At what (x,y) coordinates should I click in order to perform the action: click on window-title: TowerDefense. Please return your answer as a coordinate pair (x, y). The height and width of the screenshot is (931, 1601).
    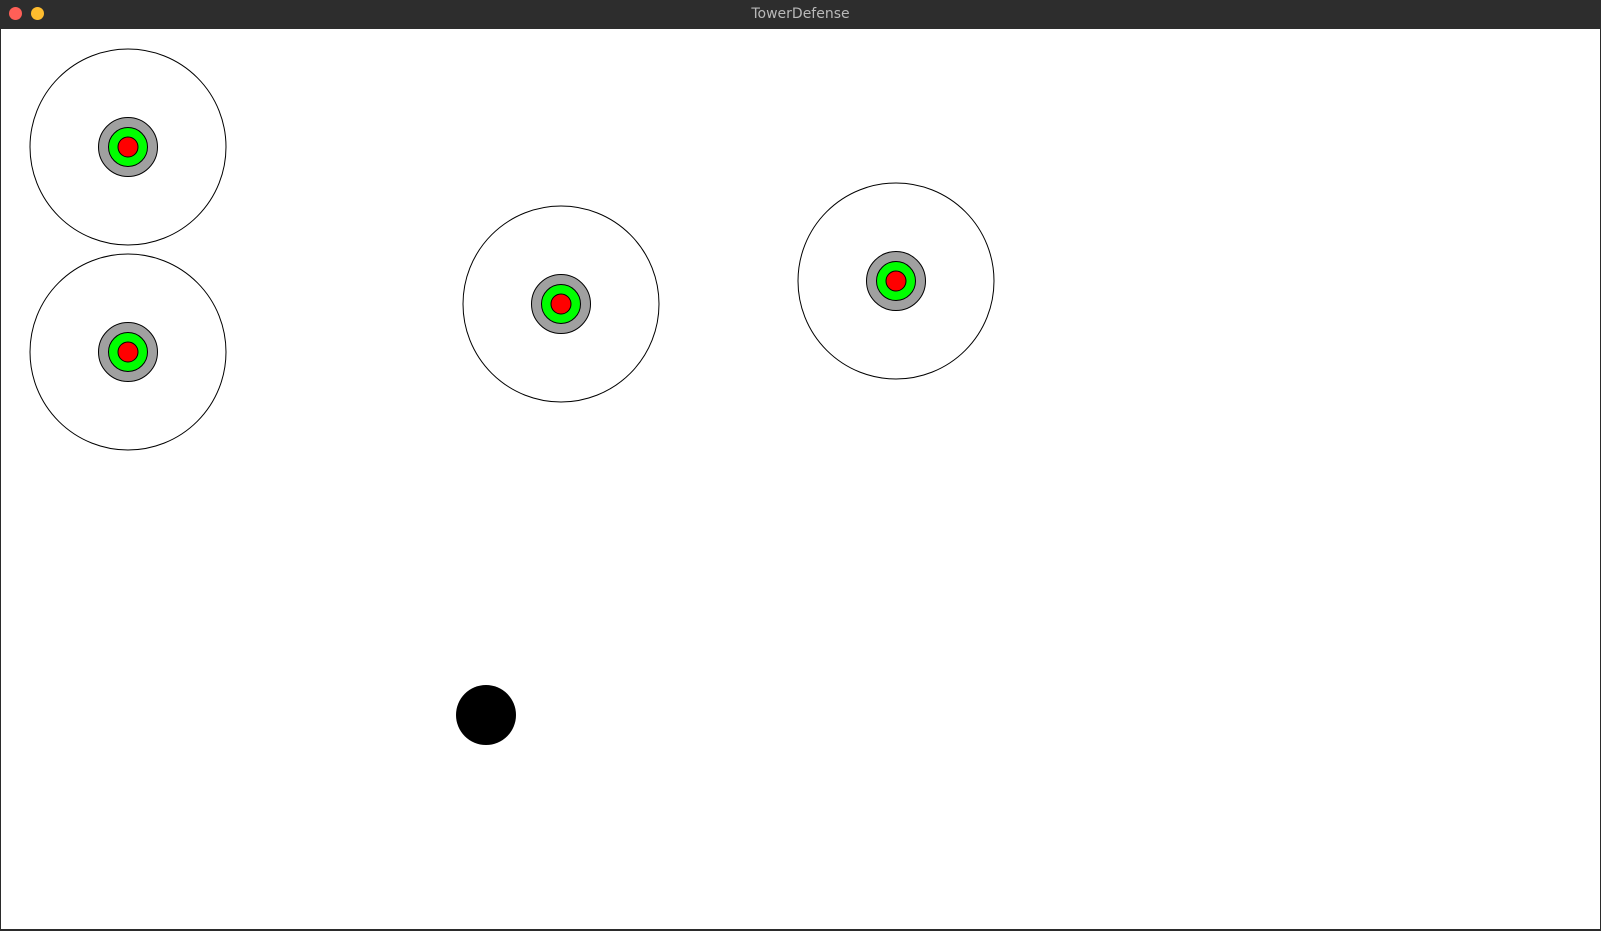
    Looking at the image, I should click on (800, 14).